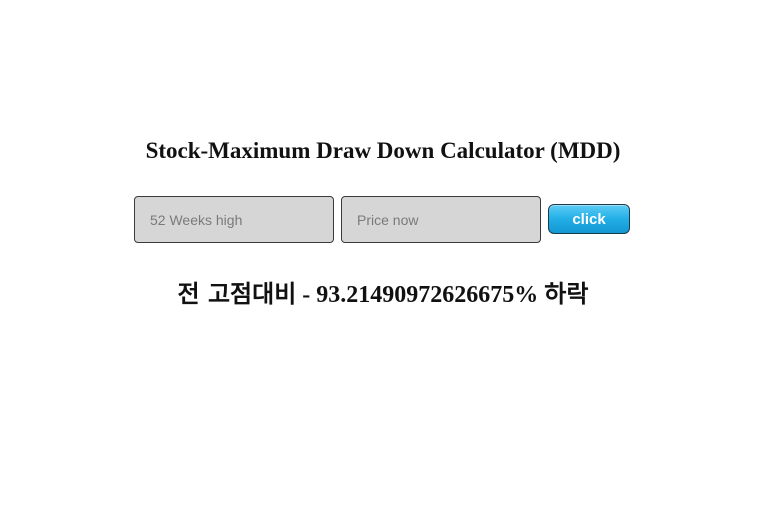  I want to click on result-prefix: 전 고점대비, so click(237, 294).